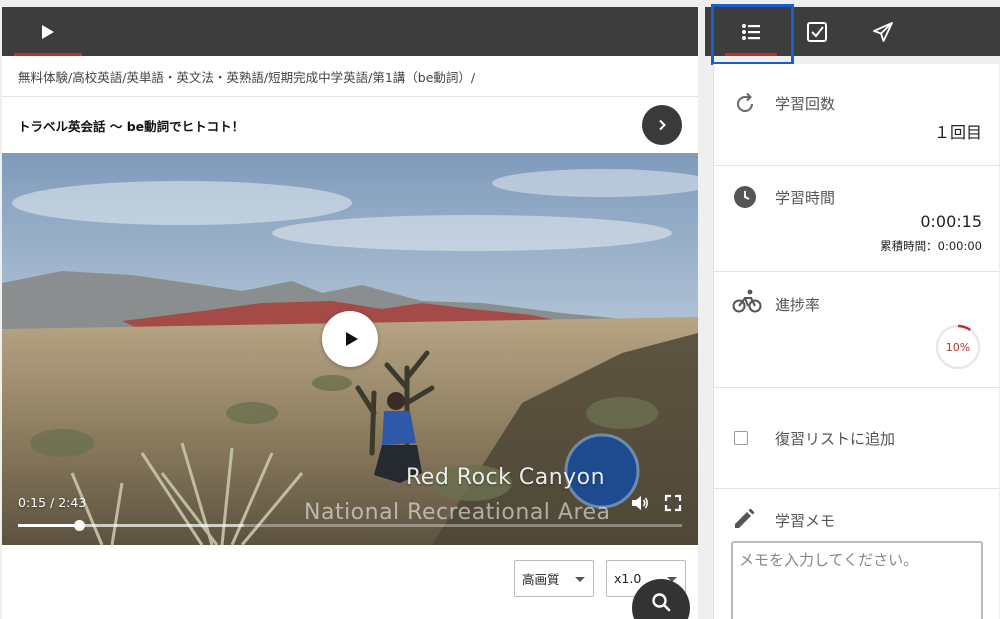 This screenshot has width=1000, height=619. I want to click on video-tab-bar, so click(350, 31).